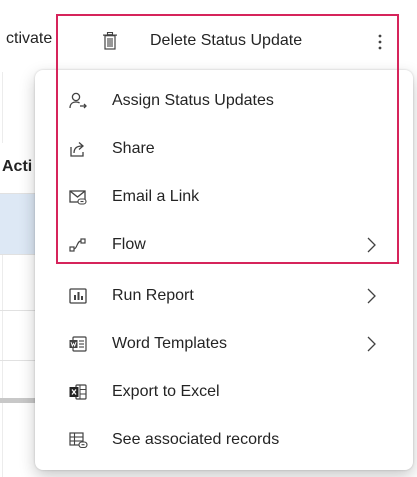 This screenshot has width=417, height=477. I want to click on menu-item-label: Run Report, so click(153, 295).